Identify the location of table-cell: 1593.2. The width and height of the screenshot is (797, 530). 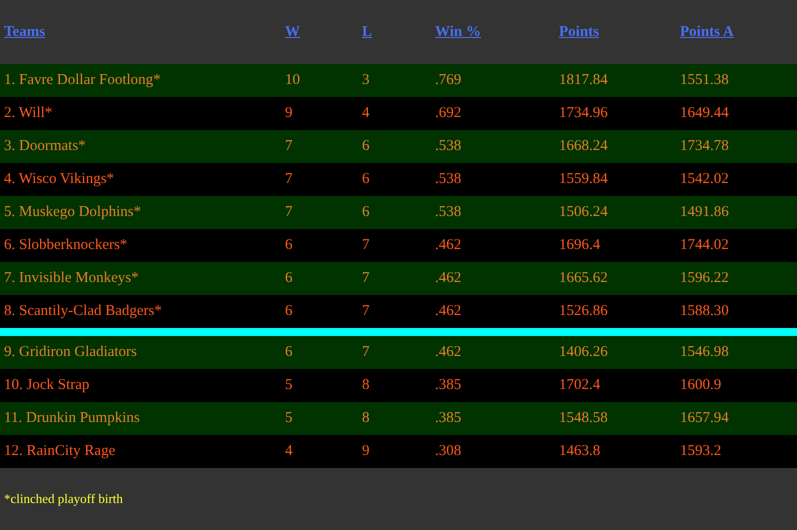
(701, 451).